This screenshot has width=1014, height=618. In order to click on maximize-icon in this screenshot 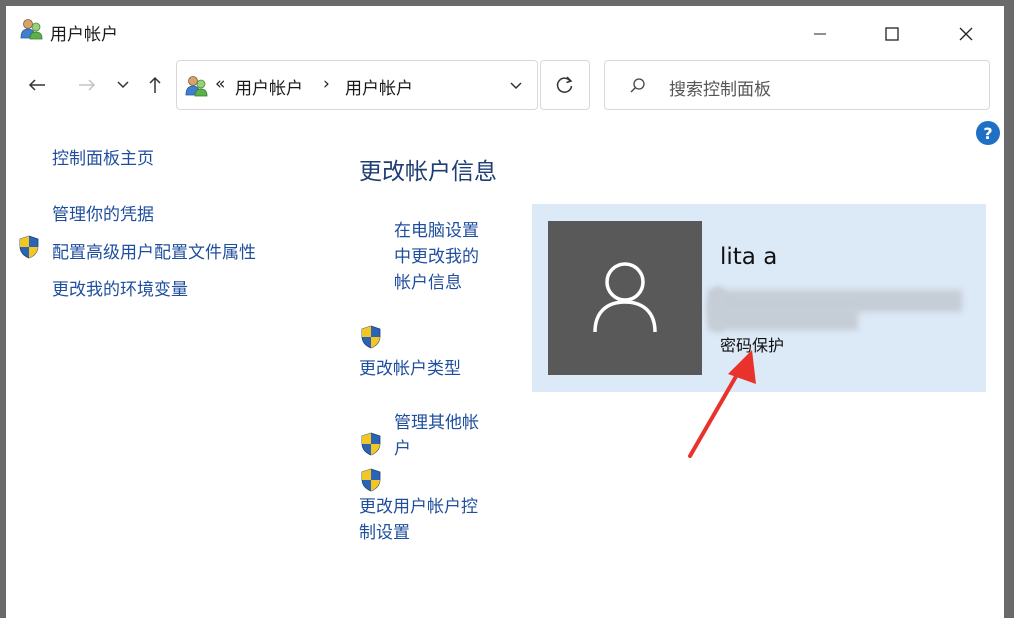, I will do `click(892, 34)`.